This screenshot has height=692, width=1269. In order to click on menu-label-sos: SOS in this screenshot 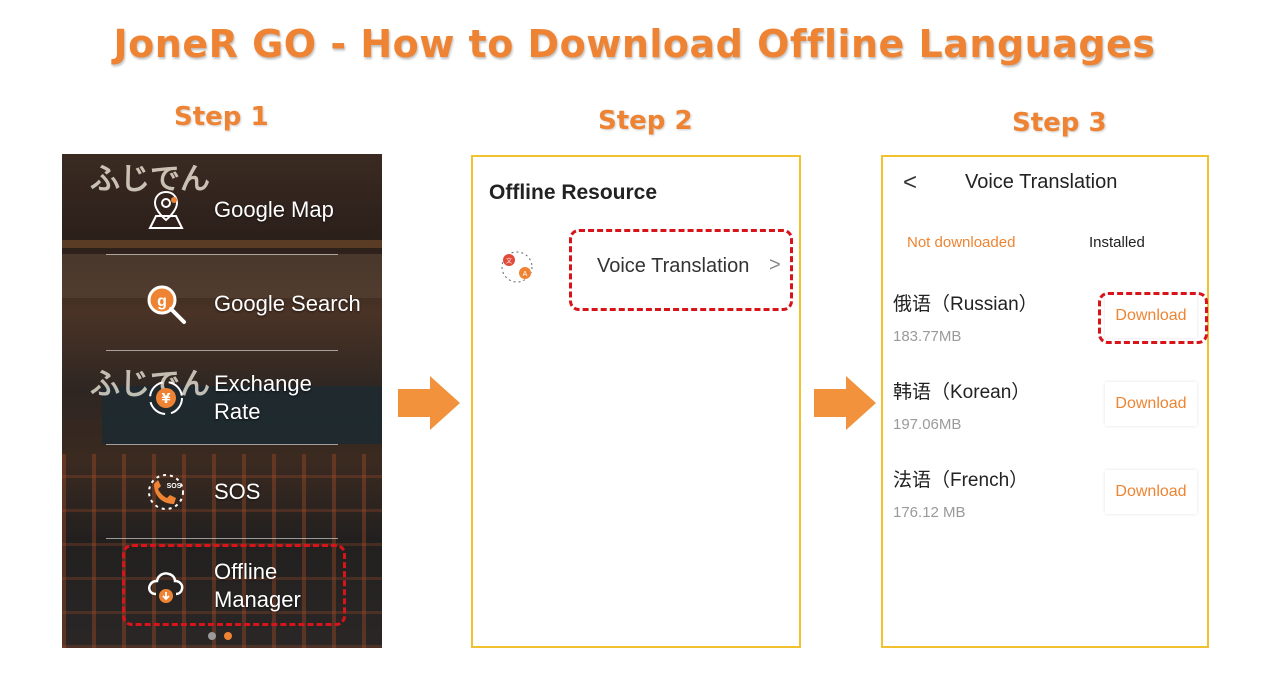, I will do `click(237, 491)`.